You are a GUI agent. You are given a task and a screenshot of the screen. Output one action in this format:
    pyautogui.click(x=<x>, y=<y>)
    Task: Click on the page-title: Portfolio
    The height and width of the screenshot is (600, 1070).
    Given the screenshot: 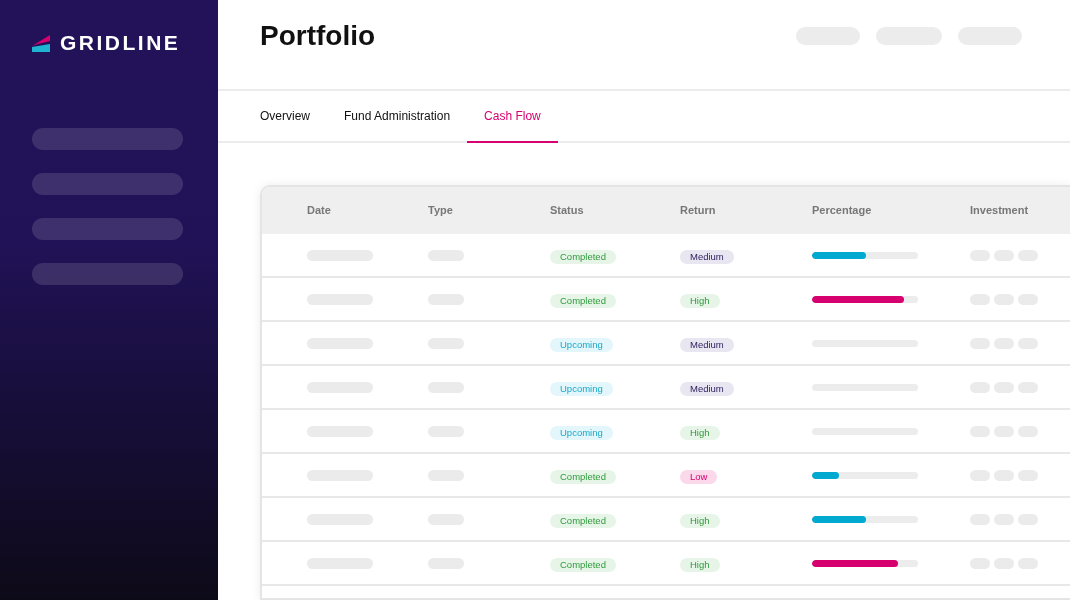 What is the action you would take?
    pyautogui.click(x=318, y=35)
    